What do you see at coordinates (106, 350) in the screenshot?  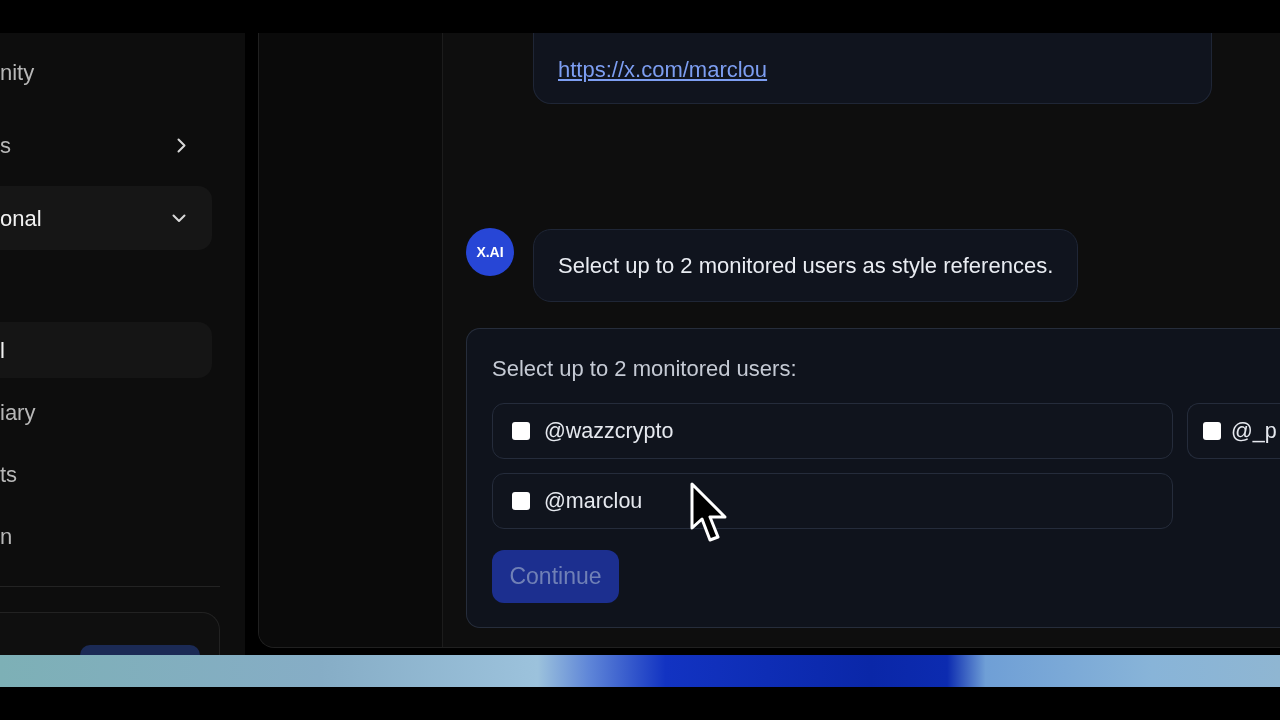 I see `sidebar-item: l` at bounding box center [106, 350].